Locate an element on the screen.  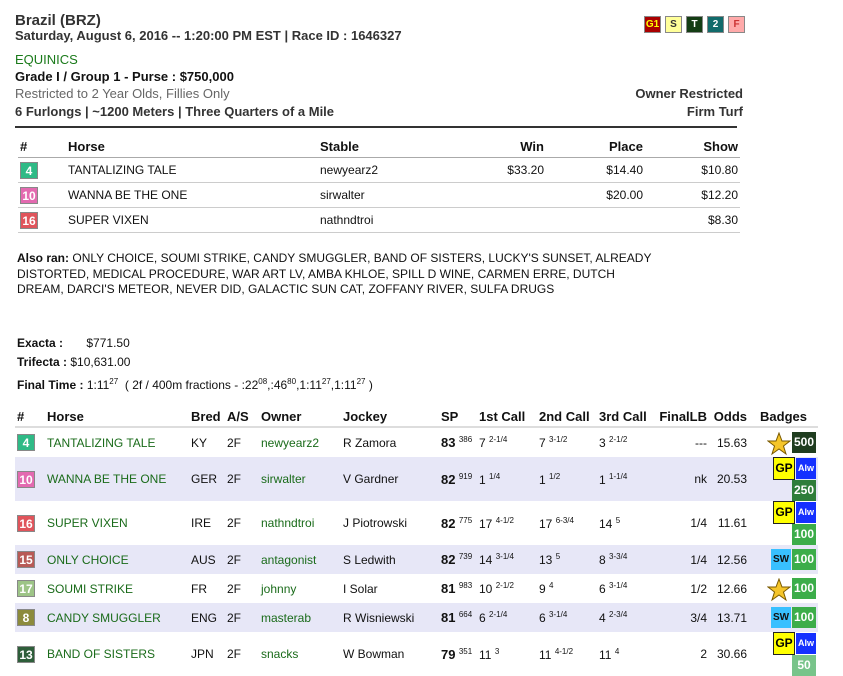
field-c1: 1 1/4 is located at coordinates (507, 479).